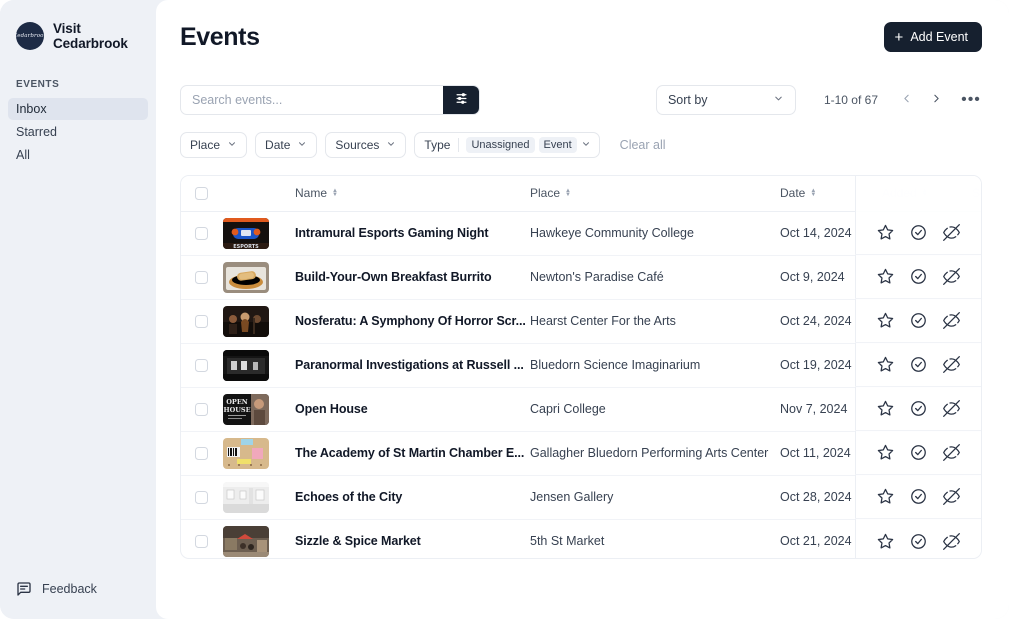 This screenshot has width=1017, height=627. What do you see at coordinates (312, 100) in the screenshot?
I see `search-input` at bounding box center [312, 100].